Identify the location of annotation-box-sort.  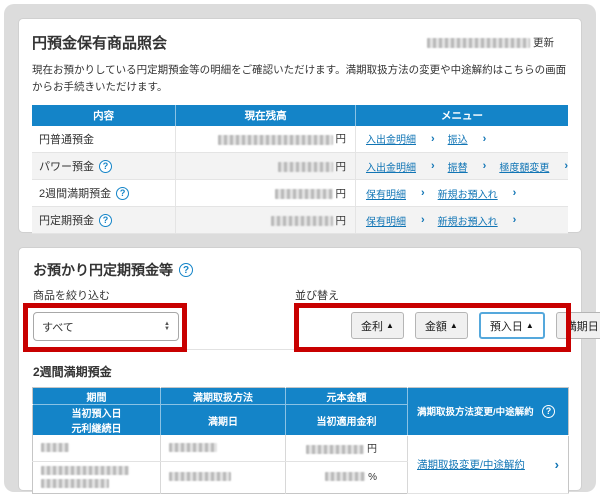
(432, 327).